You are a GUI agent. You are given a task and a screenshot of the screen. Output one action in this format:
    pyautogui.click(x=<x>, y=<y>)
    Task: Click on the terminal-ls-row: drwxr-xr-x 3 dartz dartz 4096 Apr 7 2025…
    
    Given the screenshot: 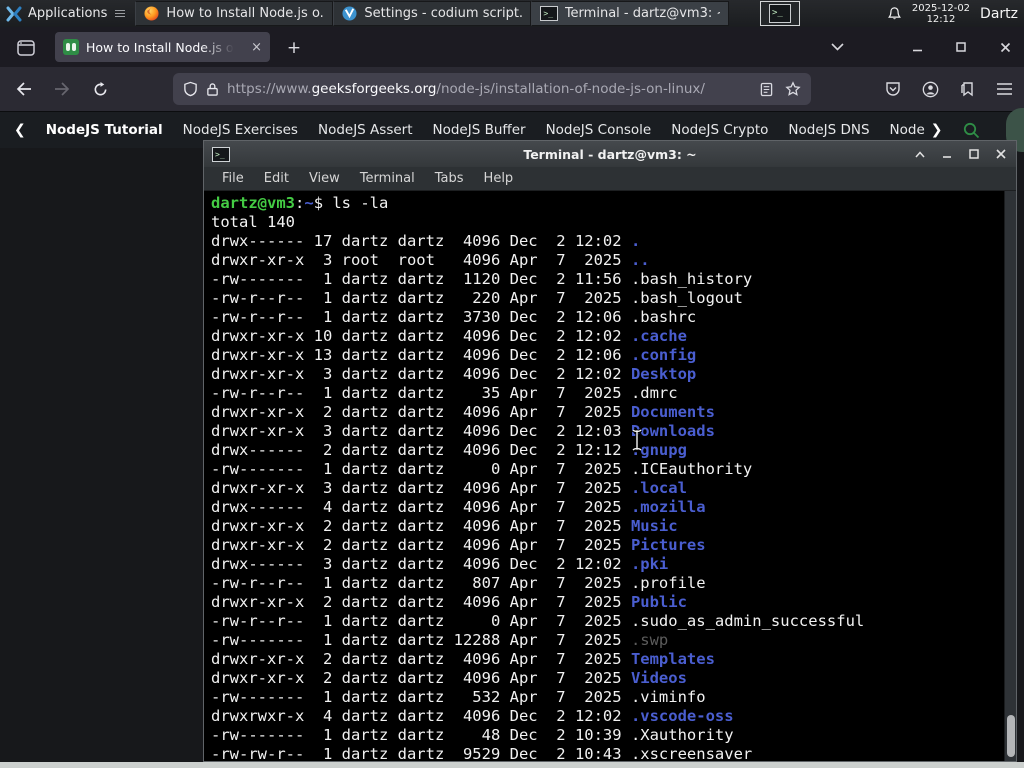 What is the action you would take?
    pyautogui.click(x=449, y=488)
    